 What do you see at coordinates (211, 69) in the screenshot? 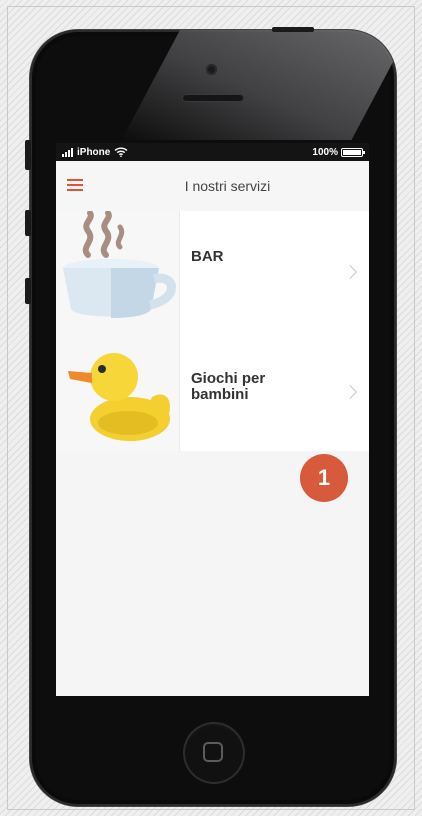
I see `front-camera` at bounding box center [211, 69].